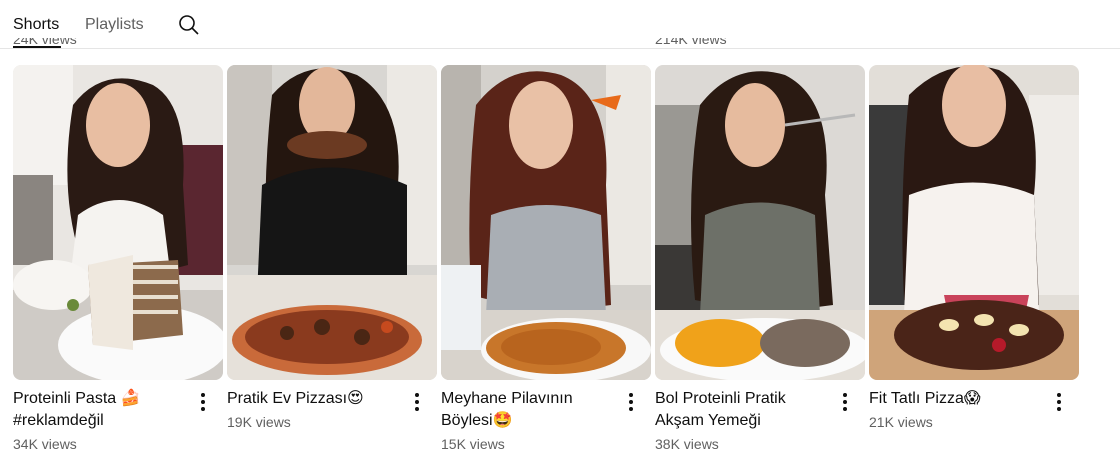  I want to click on previous-row-views-2: 214K views, so click(691, 42).